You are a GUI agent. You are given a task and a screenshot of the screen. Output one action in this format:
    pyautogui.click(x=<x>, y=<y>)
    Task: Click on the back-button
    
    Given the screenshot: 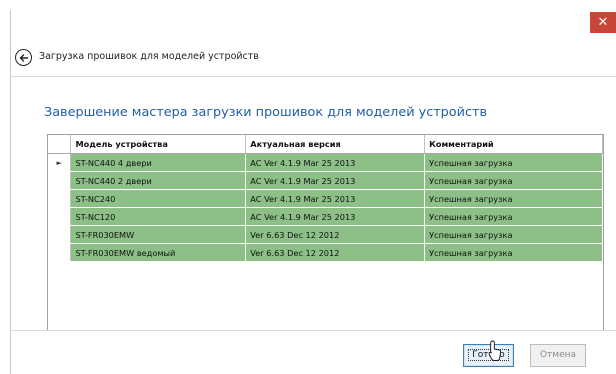 What is the action you would take?
    pyautogui.click(x=23, y=57)
    